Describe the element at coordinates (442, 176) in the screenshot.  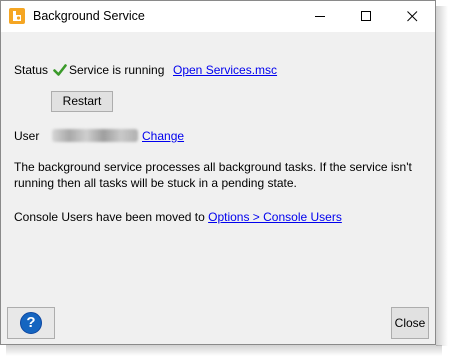
I see `window-shadow-right` at that location.